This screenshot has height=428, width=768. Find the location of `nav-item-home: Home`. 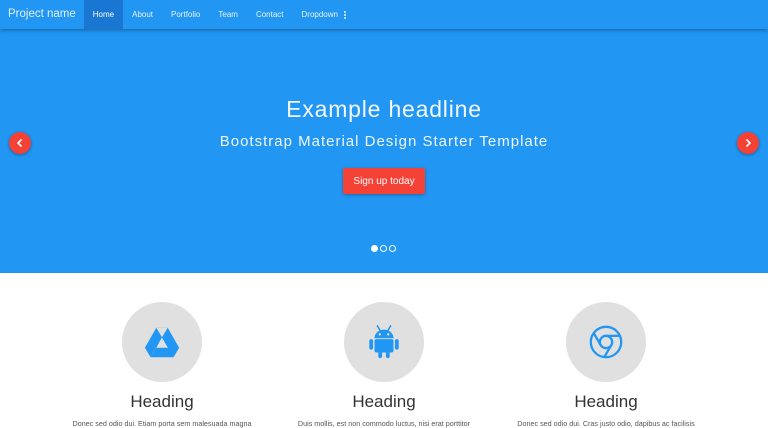

nav-item-home: Home is located at coordinates (103, 14).